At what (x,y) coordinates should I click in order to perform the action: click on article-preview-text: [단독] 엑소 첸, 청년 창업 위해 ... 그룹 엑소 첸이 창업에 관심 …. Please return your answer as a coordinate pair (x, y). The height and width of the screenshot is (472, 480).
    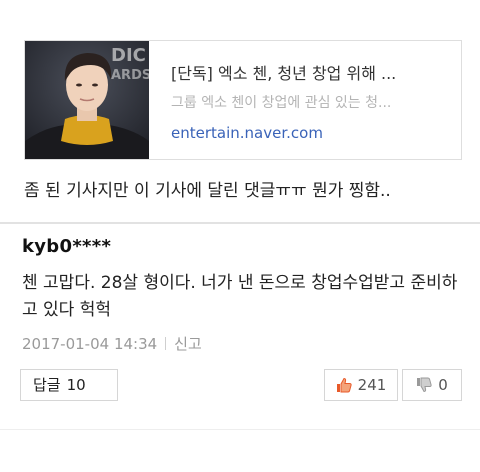
    Looking at the image, I should click on (313, 103).